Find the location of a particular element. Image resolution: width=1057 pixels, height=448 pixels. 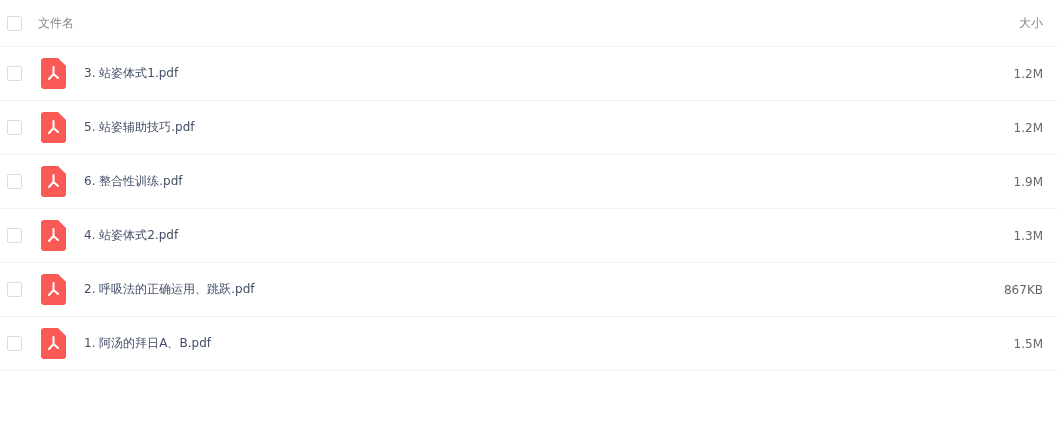

file-size: 1.9M is located at coordinates (1028, 181).